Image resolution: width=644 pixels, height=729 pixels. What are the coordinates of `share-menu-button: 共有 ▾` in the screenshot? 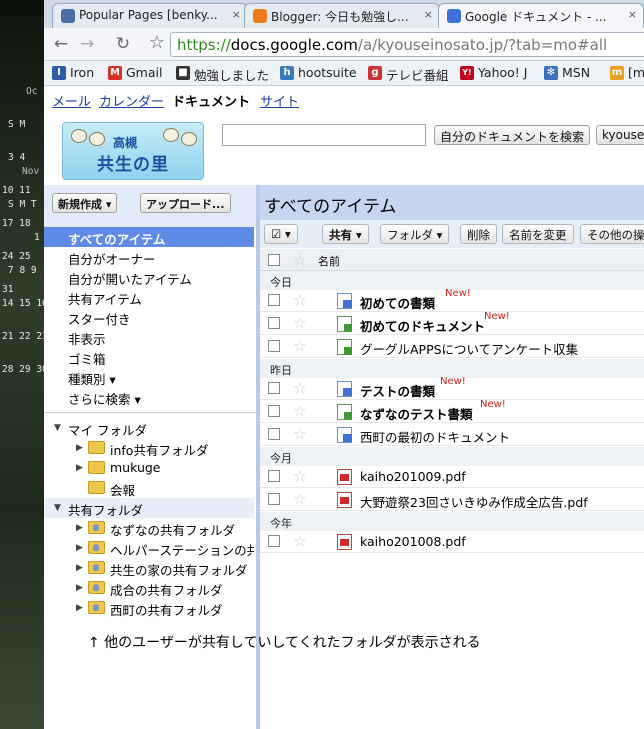 It's located at (345, 234).